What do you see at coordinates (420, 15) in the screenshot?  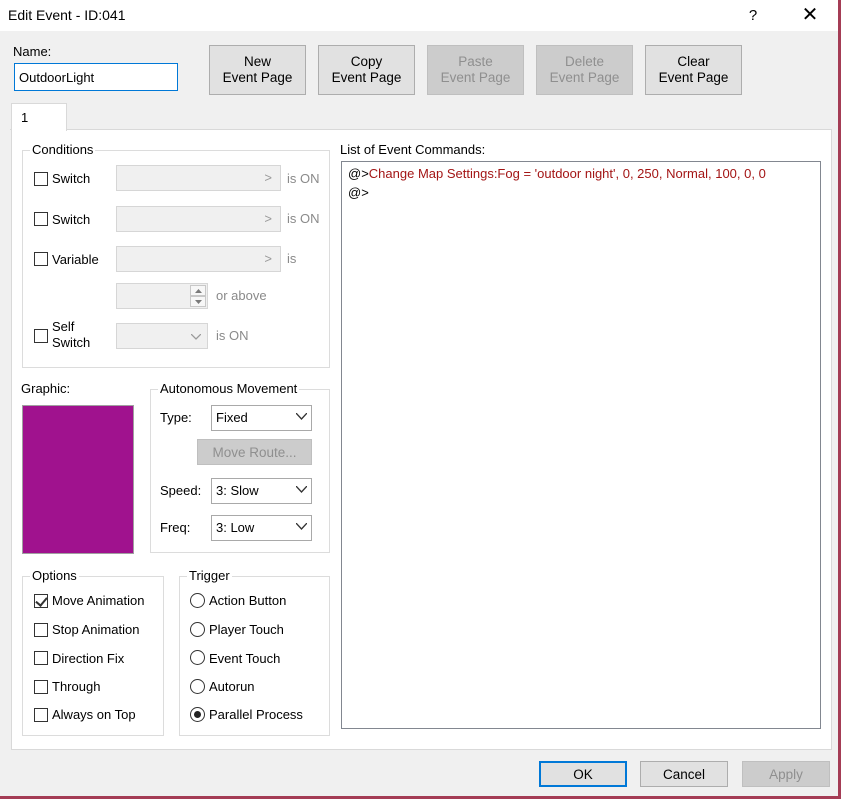 I see `title-bar` at bounding box center [420, 15].